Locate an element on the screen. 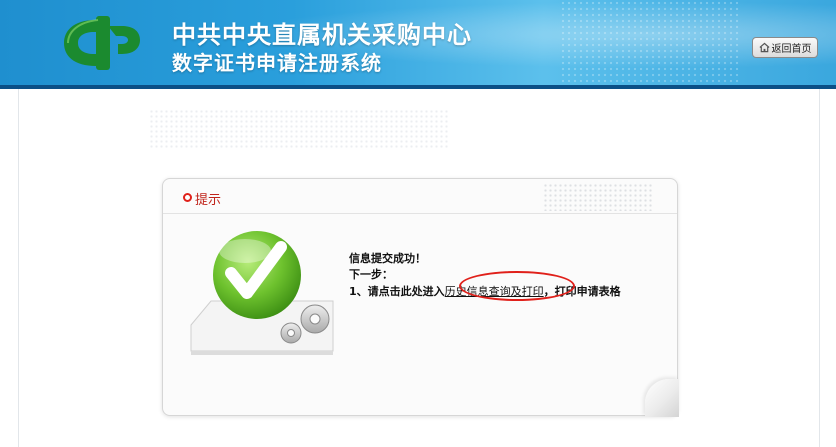  cp-logo is located at coordinates (102, 43).